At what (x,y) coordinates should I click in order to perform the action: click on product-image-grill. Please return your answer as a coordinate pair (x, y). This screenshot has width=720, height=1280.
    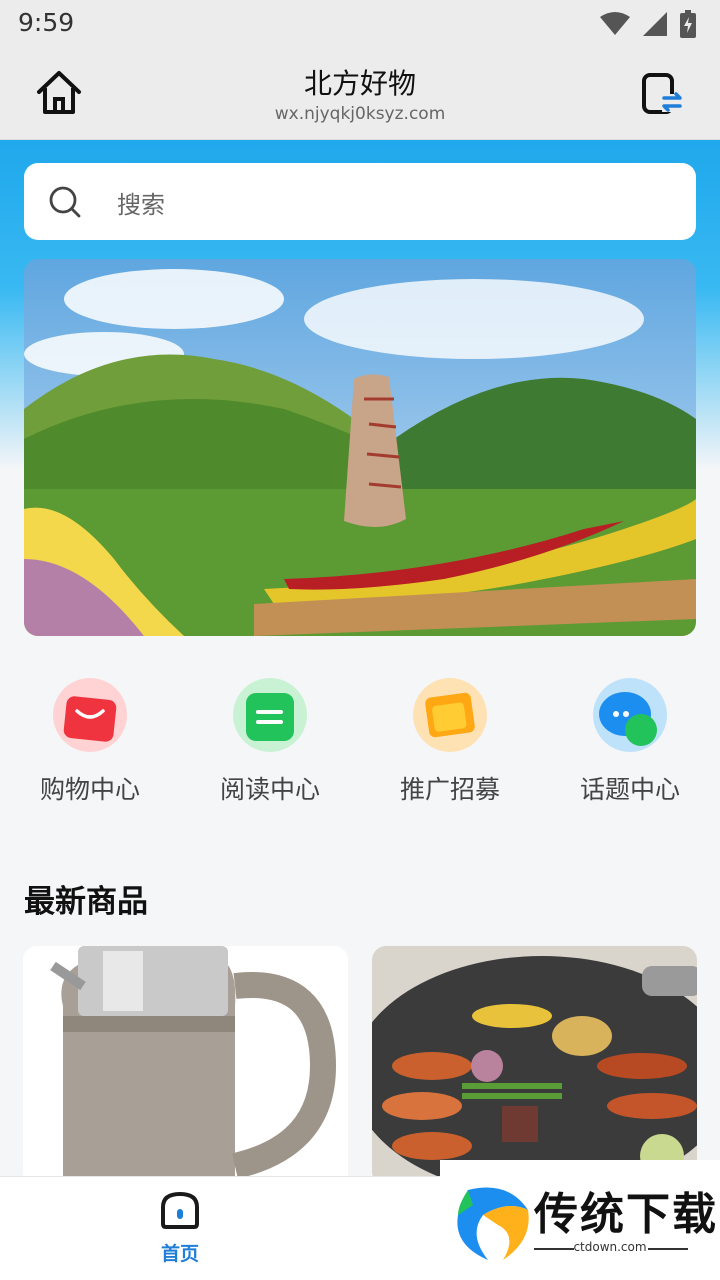
    Looking at the image, I should click on (534, 1066).